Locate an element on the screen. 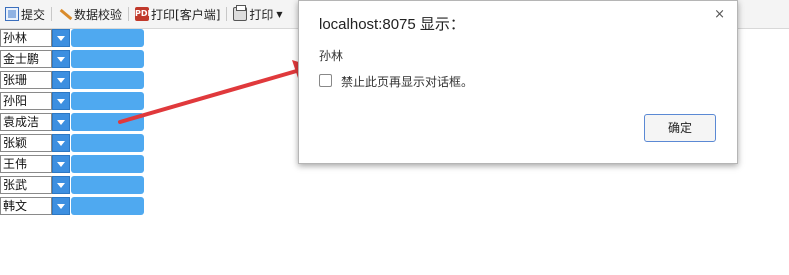  suppress-dialogs-checkbox is located at coordinates (325, 80).